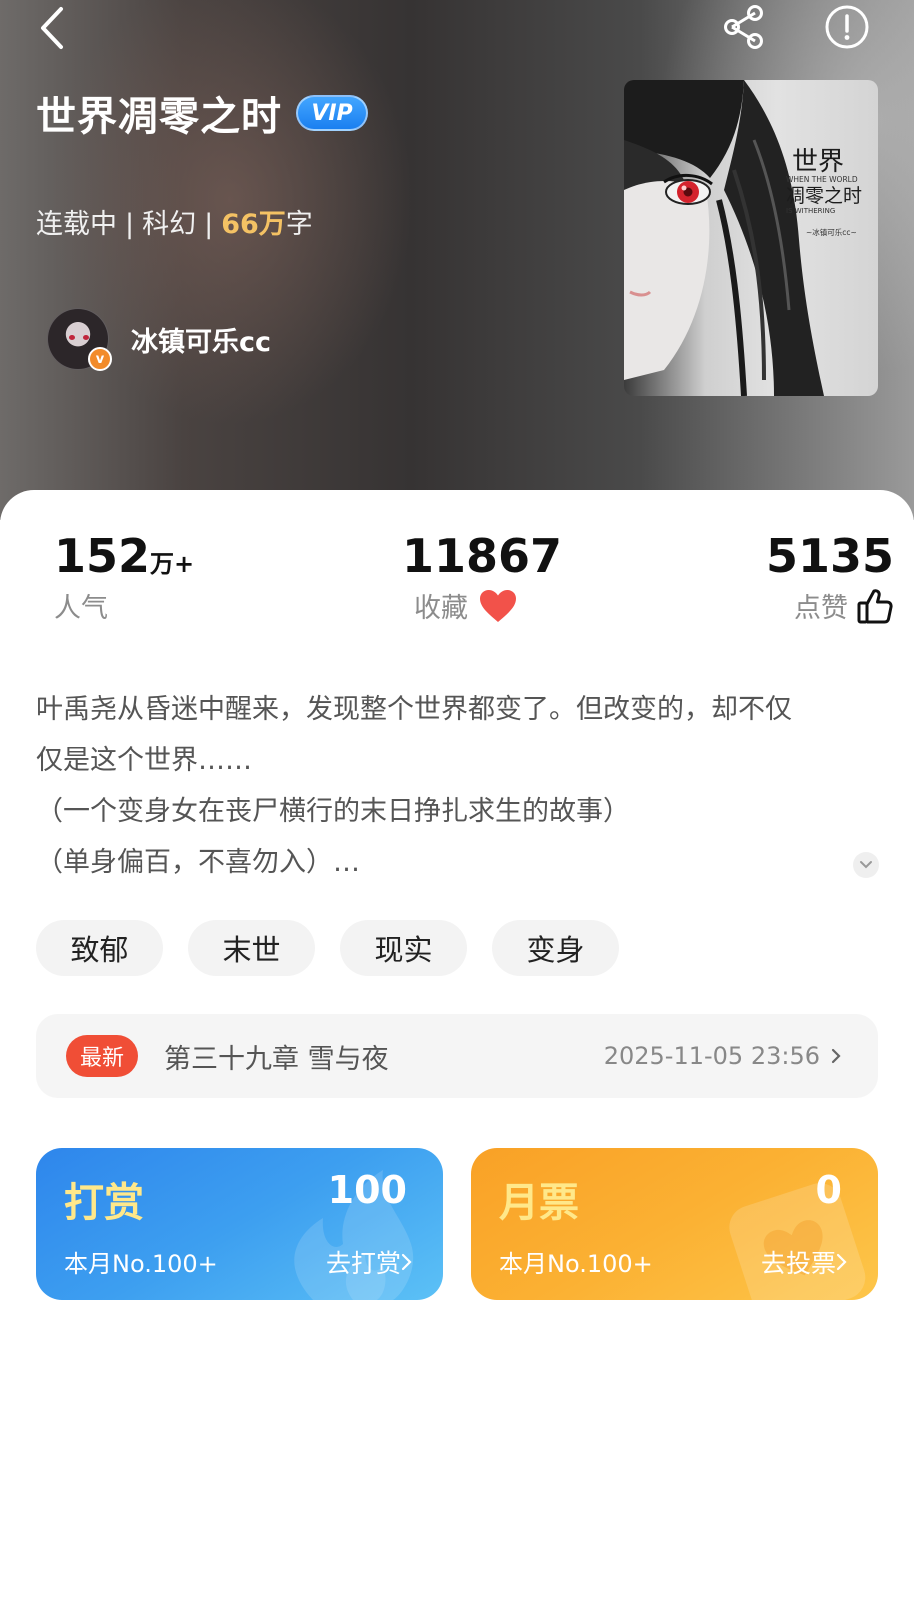 The height and width of the screenshot is (1600, 914). What do you see at coordinates (81, 608) in the screenshot?
I see `popularity-label: 人气` at bounding box center [81, 608].